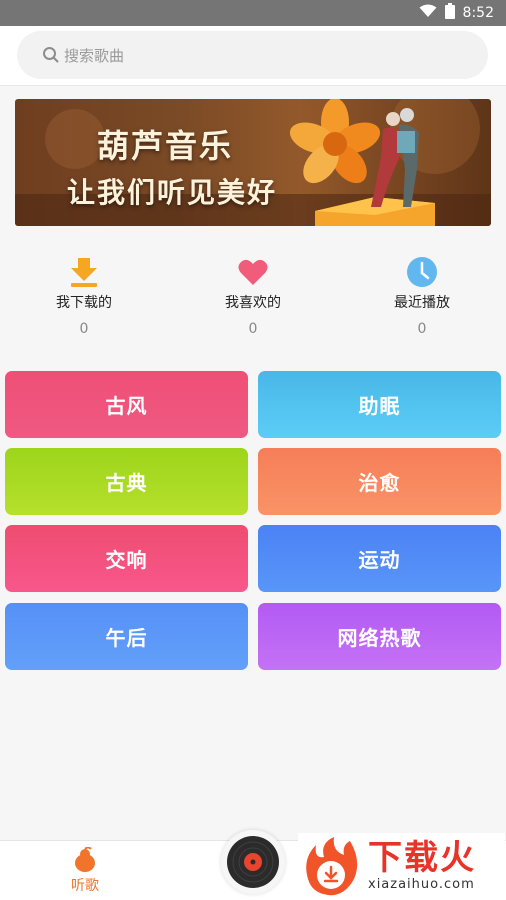 The width and height of the screenshot is (506, 900). I want to click on quick-item-recent: 最近播放 0, so click(422, 296).